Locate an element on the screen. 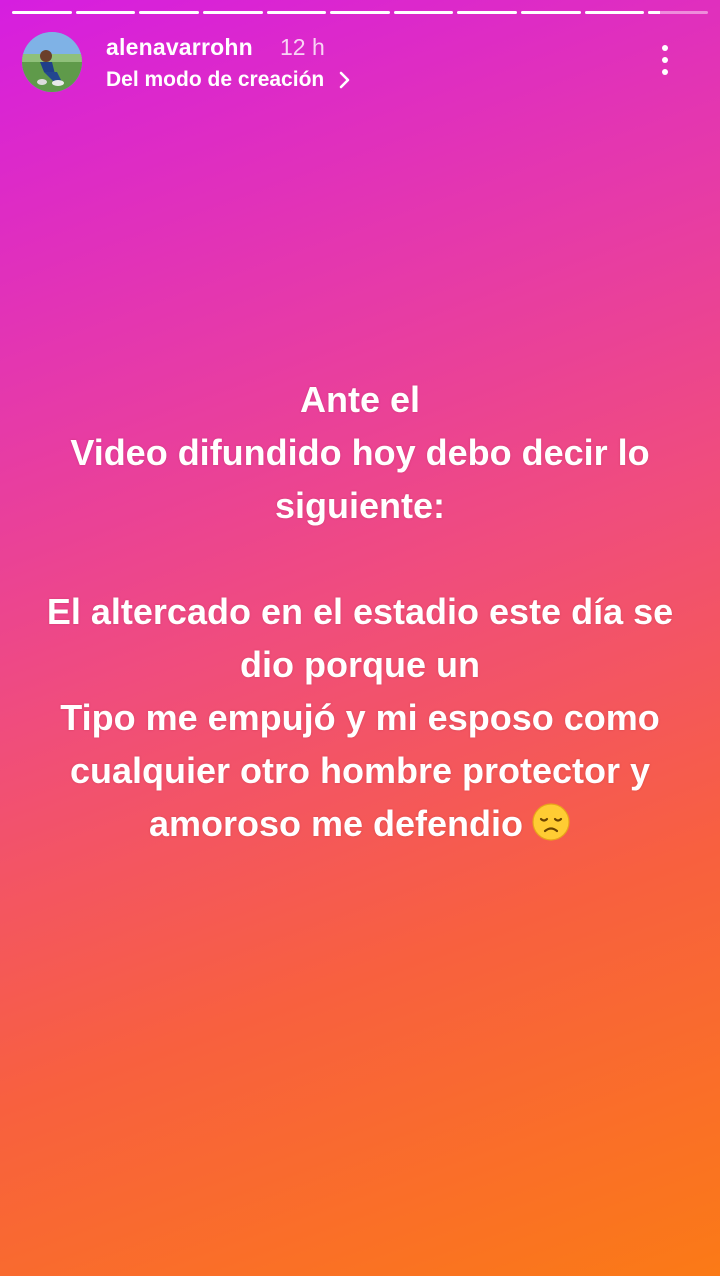 The height and width of the screenshot is (1276, 720). create-mode-link: Del modo de creación is located at coordinates (229, 80).